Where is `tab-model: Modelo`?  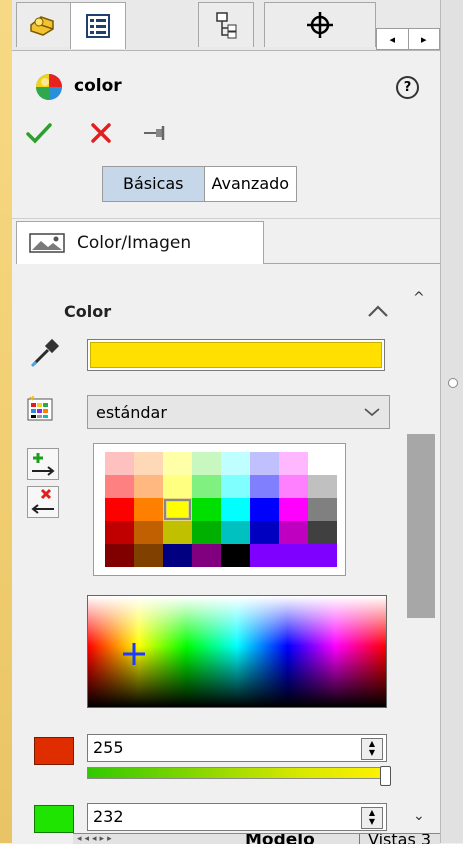
tab-model: Modelo is located at coordinates (280, 839).